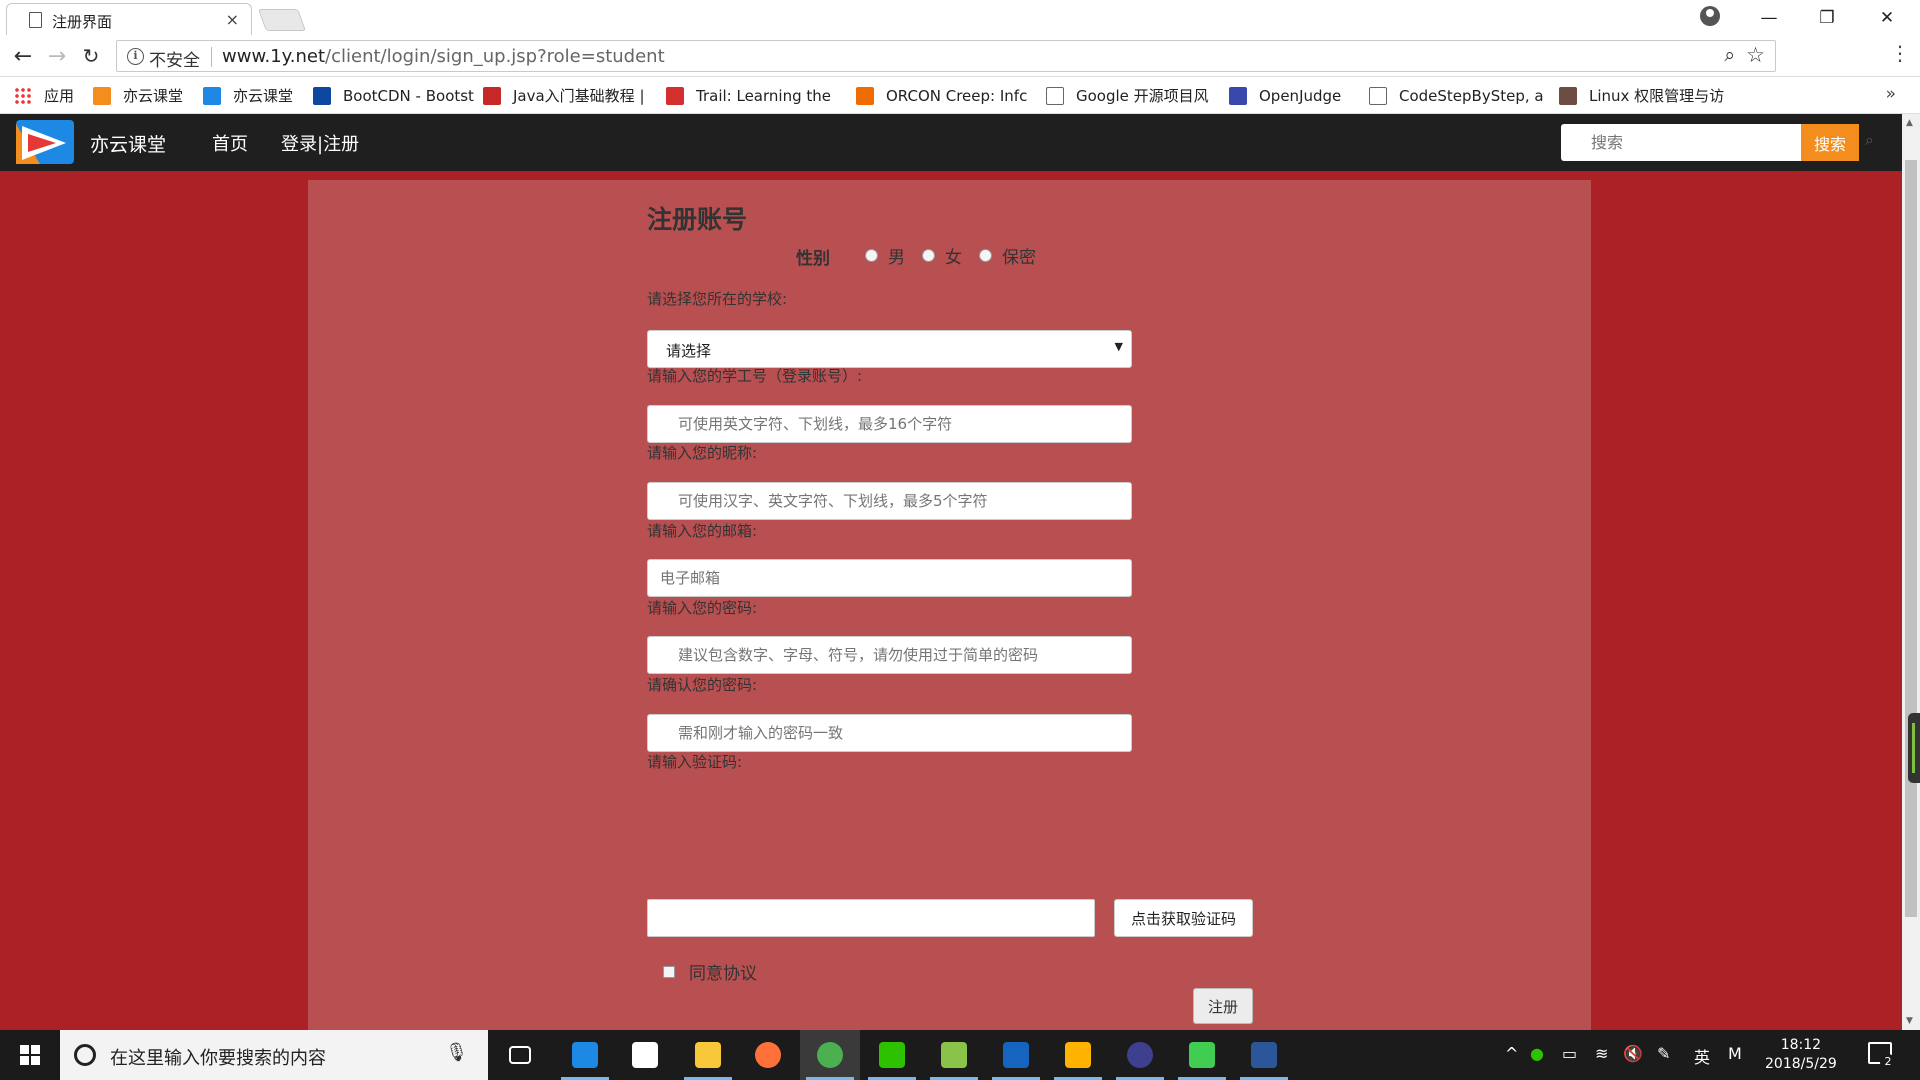  I want to click on pen-icon: ✎, so click(1663, 1053).